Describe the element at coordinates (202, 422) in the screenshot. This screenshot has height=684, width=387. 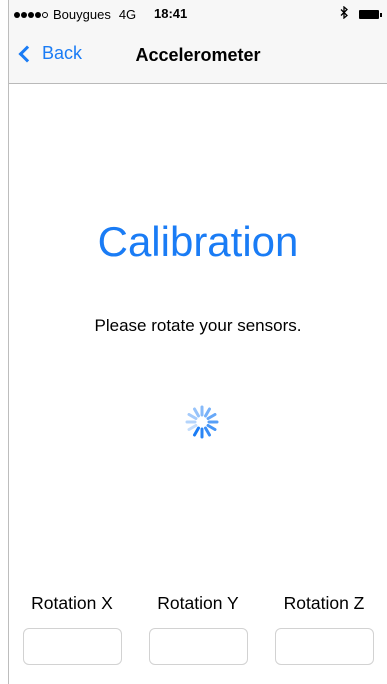
I see `activity-spinner-icon` at that location.